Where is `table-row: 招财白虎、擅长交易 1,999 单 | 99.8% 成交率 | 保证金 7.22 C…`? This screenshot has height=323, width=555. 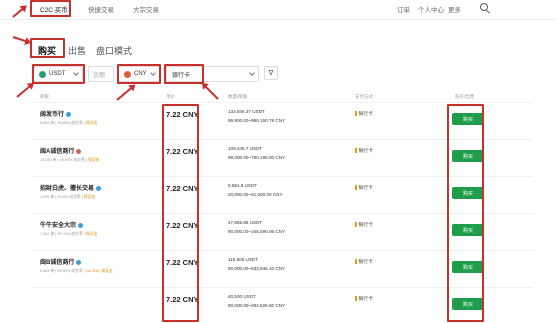 table-row: 招财白虎、擅长交易 1,999 单 | 99.8% 成交率 | 保证金 7.22 C… is located at coordinates (283, 195).